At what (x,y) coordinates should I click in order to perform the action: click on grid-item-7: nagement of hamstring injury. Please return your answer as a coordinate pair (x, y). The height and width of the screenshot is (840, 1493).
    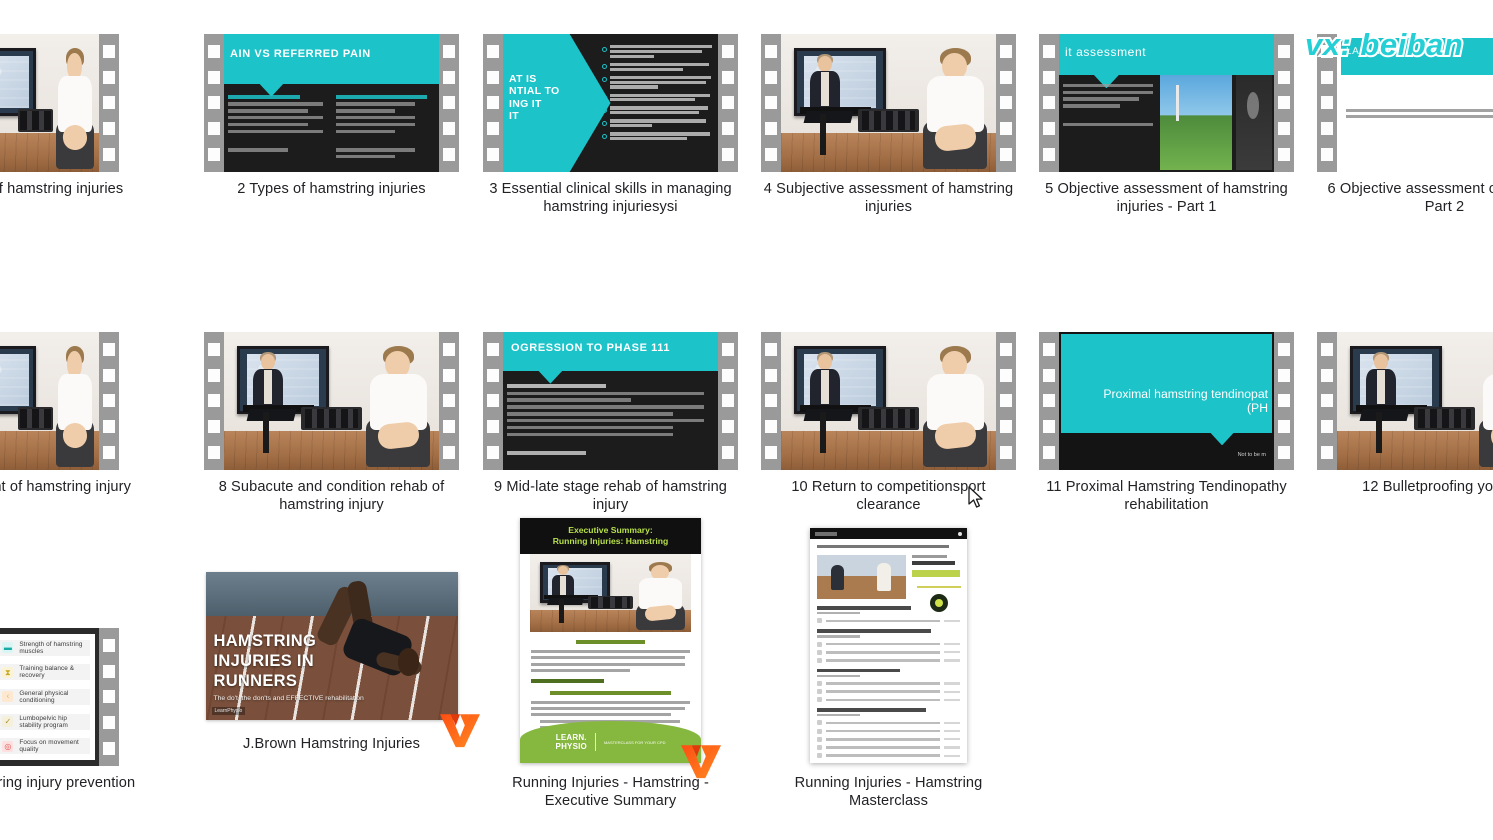
    Looking at the image, I should click on (82, 414).